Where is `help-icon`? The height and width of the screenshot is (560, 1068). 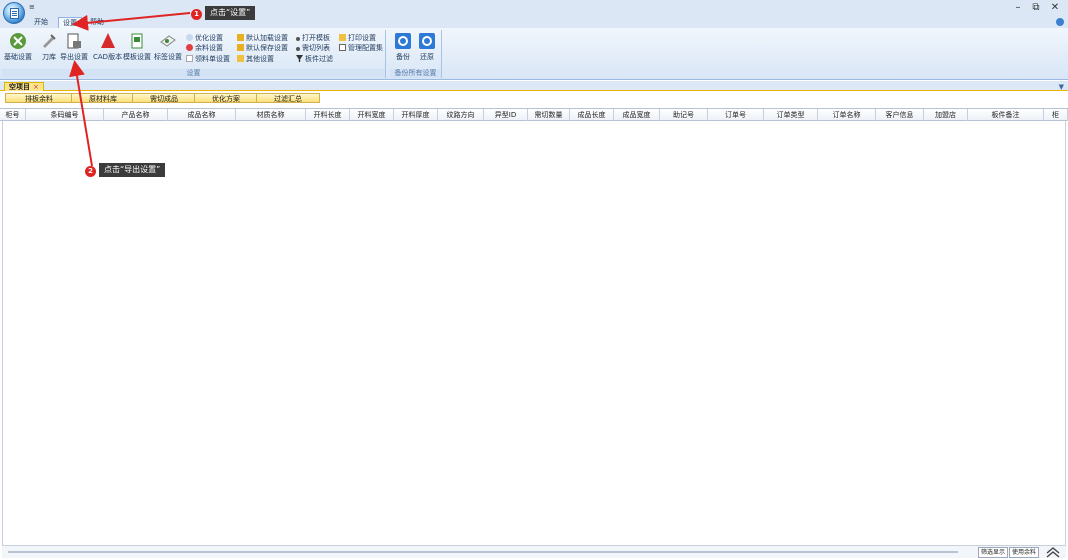
help-icon is located at coordinates (1060, 22).